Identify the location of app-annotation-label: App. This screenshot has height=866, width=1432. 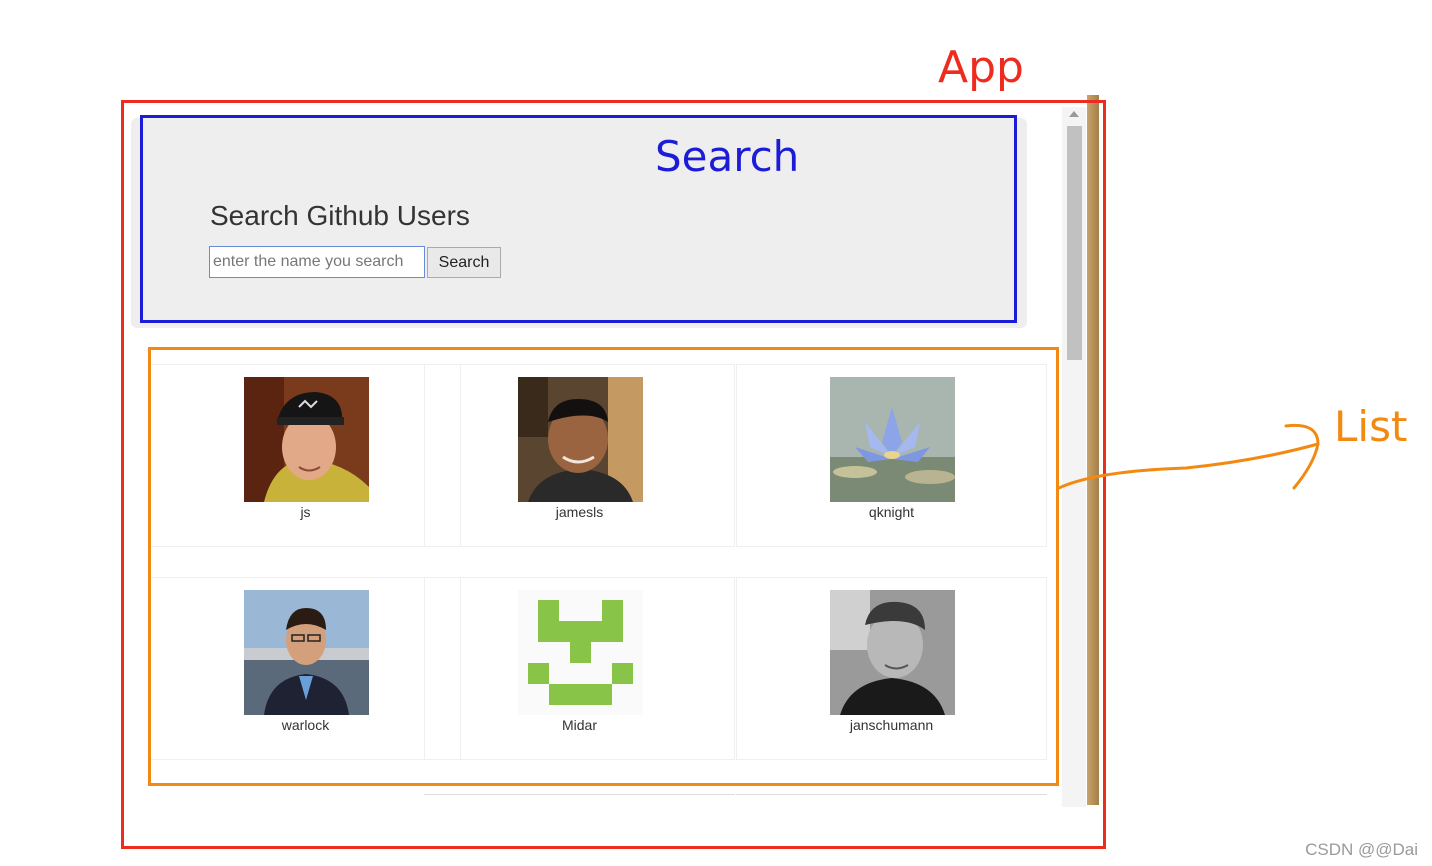
(981, 67).